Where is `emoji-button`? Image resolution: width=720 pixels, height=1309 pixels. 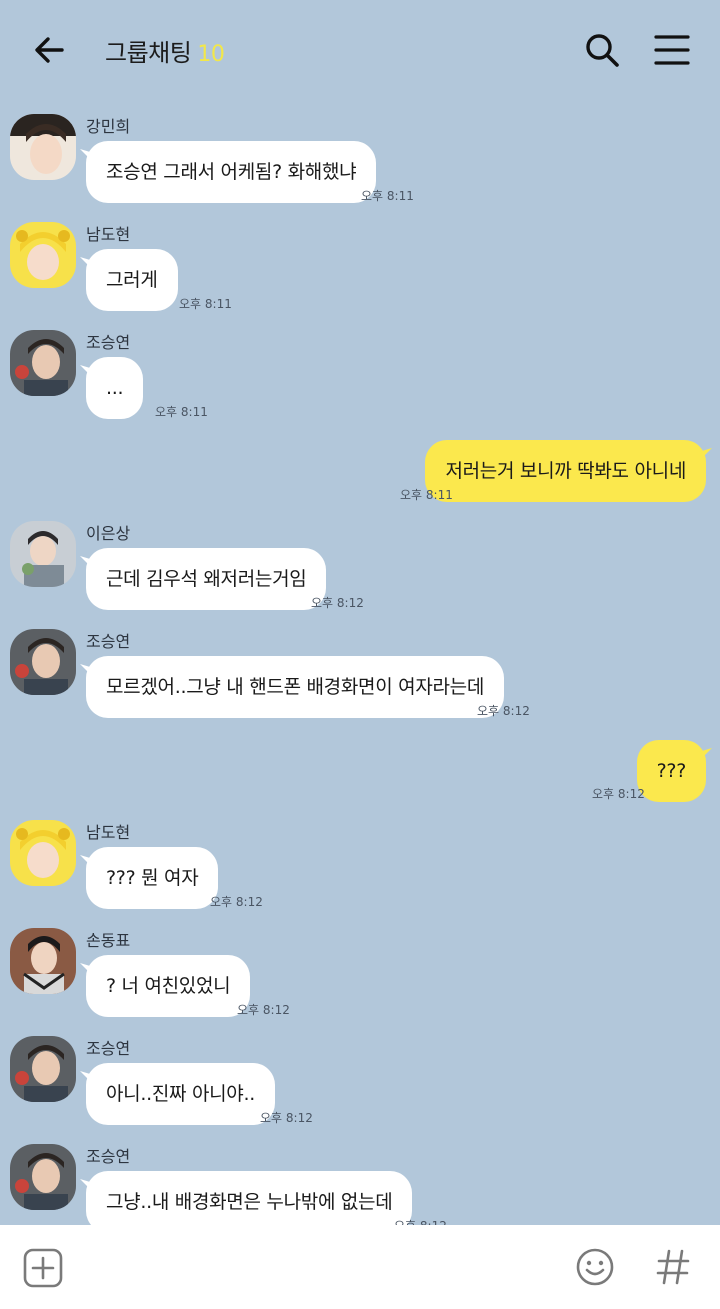
emoji-button is located at coordinates (595, 1267).